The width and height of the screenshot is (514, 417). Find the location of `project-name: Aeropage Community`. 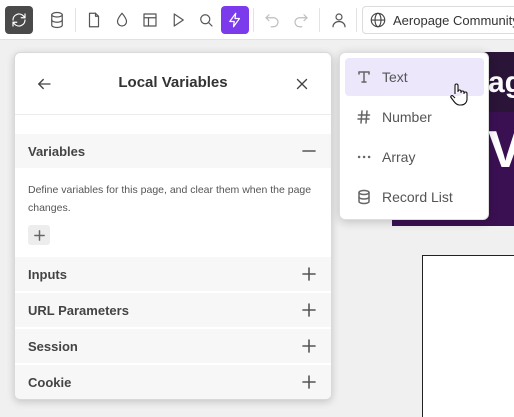

project-name: Aeropage Community is located at coordinates (453, 20).